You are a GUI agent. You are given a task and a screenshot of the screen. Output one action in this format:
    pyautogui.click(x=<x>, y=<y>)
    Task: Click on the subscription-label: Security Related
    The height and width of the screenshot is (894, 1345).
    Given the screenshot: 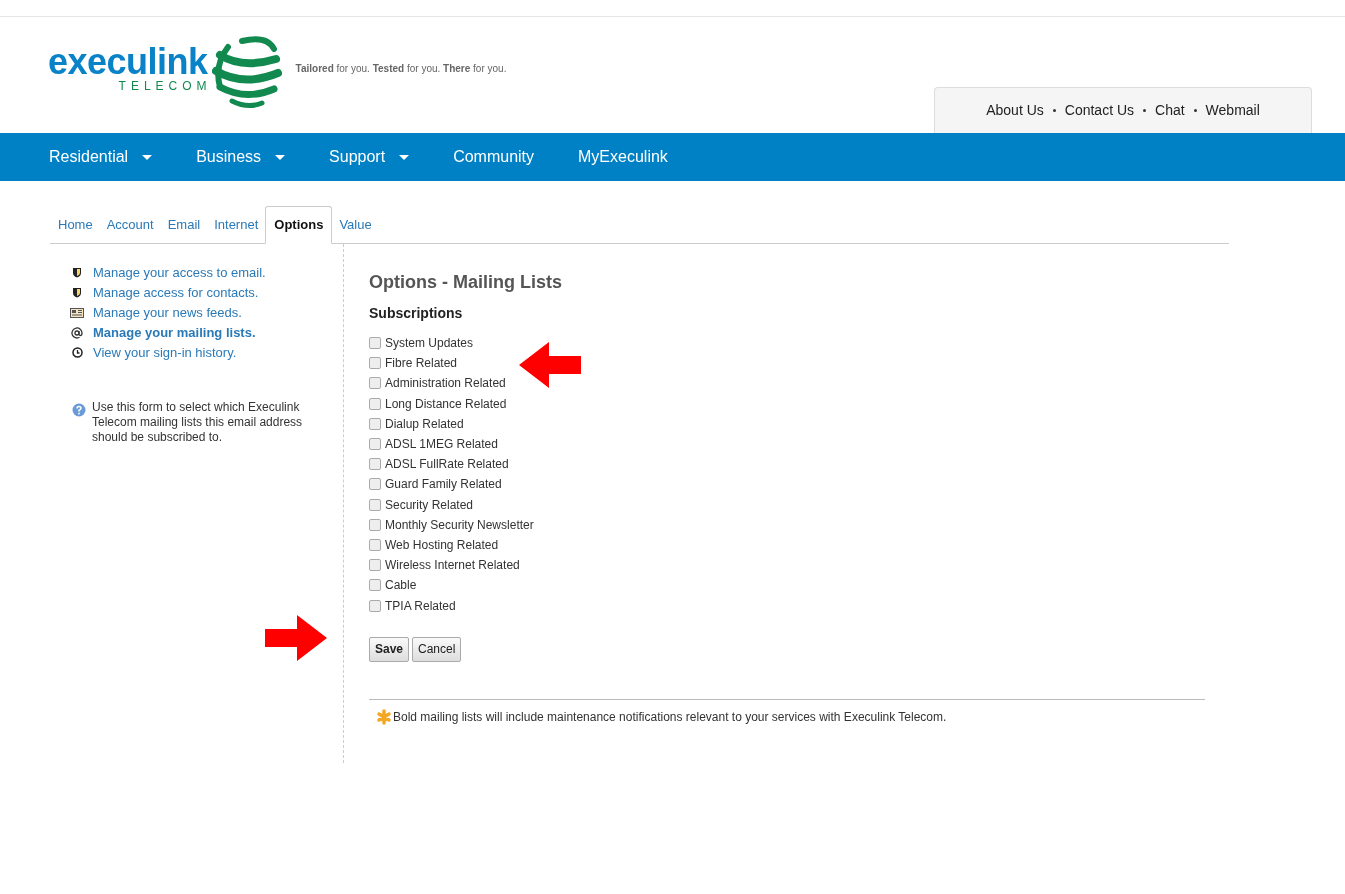 What is the action you would take?
    pyautogui.click(x=429, y=505)
    